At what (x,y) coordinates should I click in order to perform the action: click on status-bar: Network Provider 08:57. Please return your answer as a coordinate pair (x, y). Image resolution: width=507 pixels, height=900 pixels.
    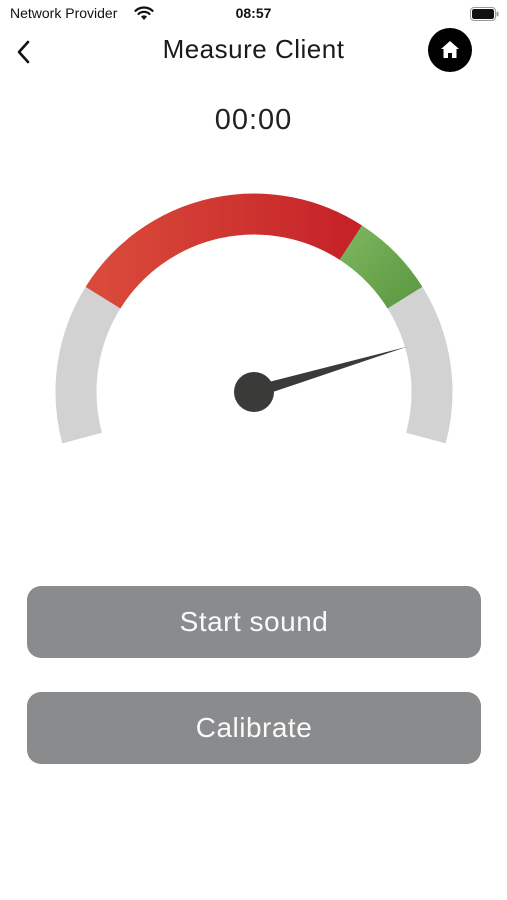
    Looking at the image, I should click on (253, 14).